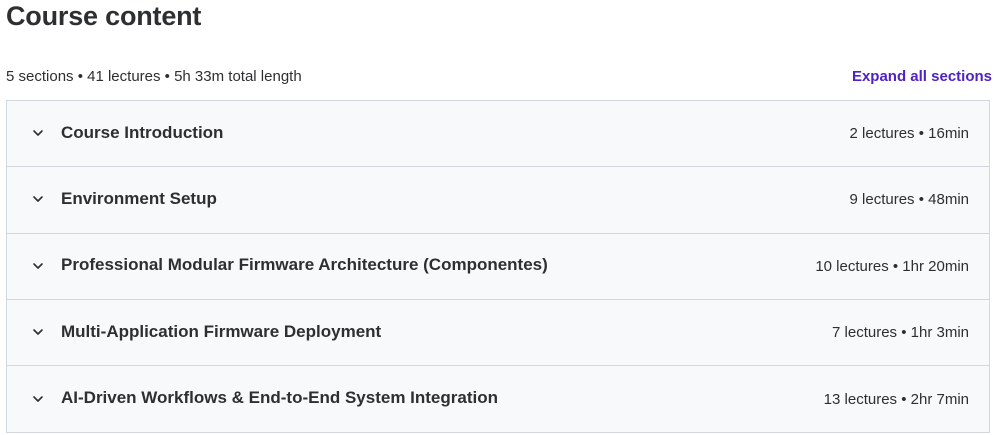  What do you see at coordinates (896, 399) in the screenshot?
I see `section-meta: 13 lectures • 2hr 7min` at bounding box center [896, 399].